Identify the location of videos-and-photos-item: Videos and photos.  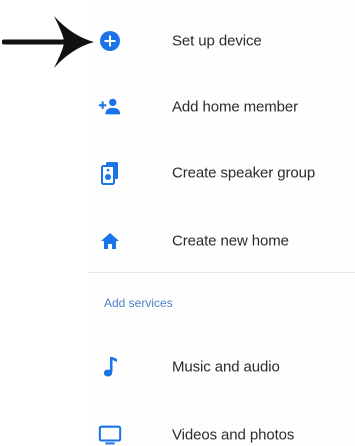
(221, 427).